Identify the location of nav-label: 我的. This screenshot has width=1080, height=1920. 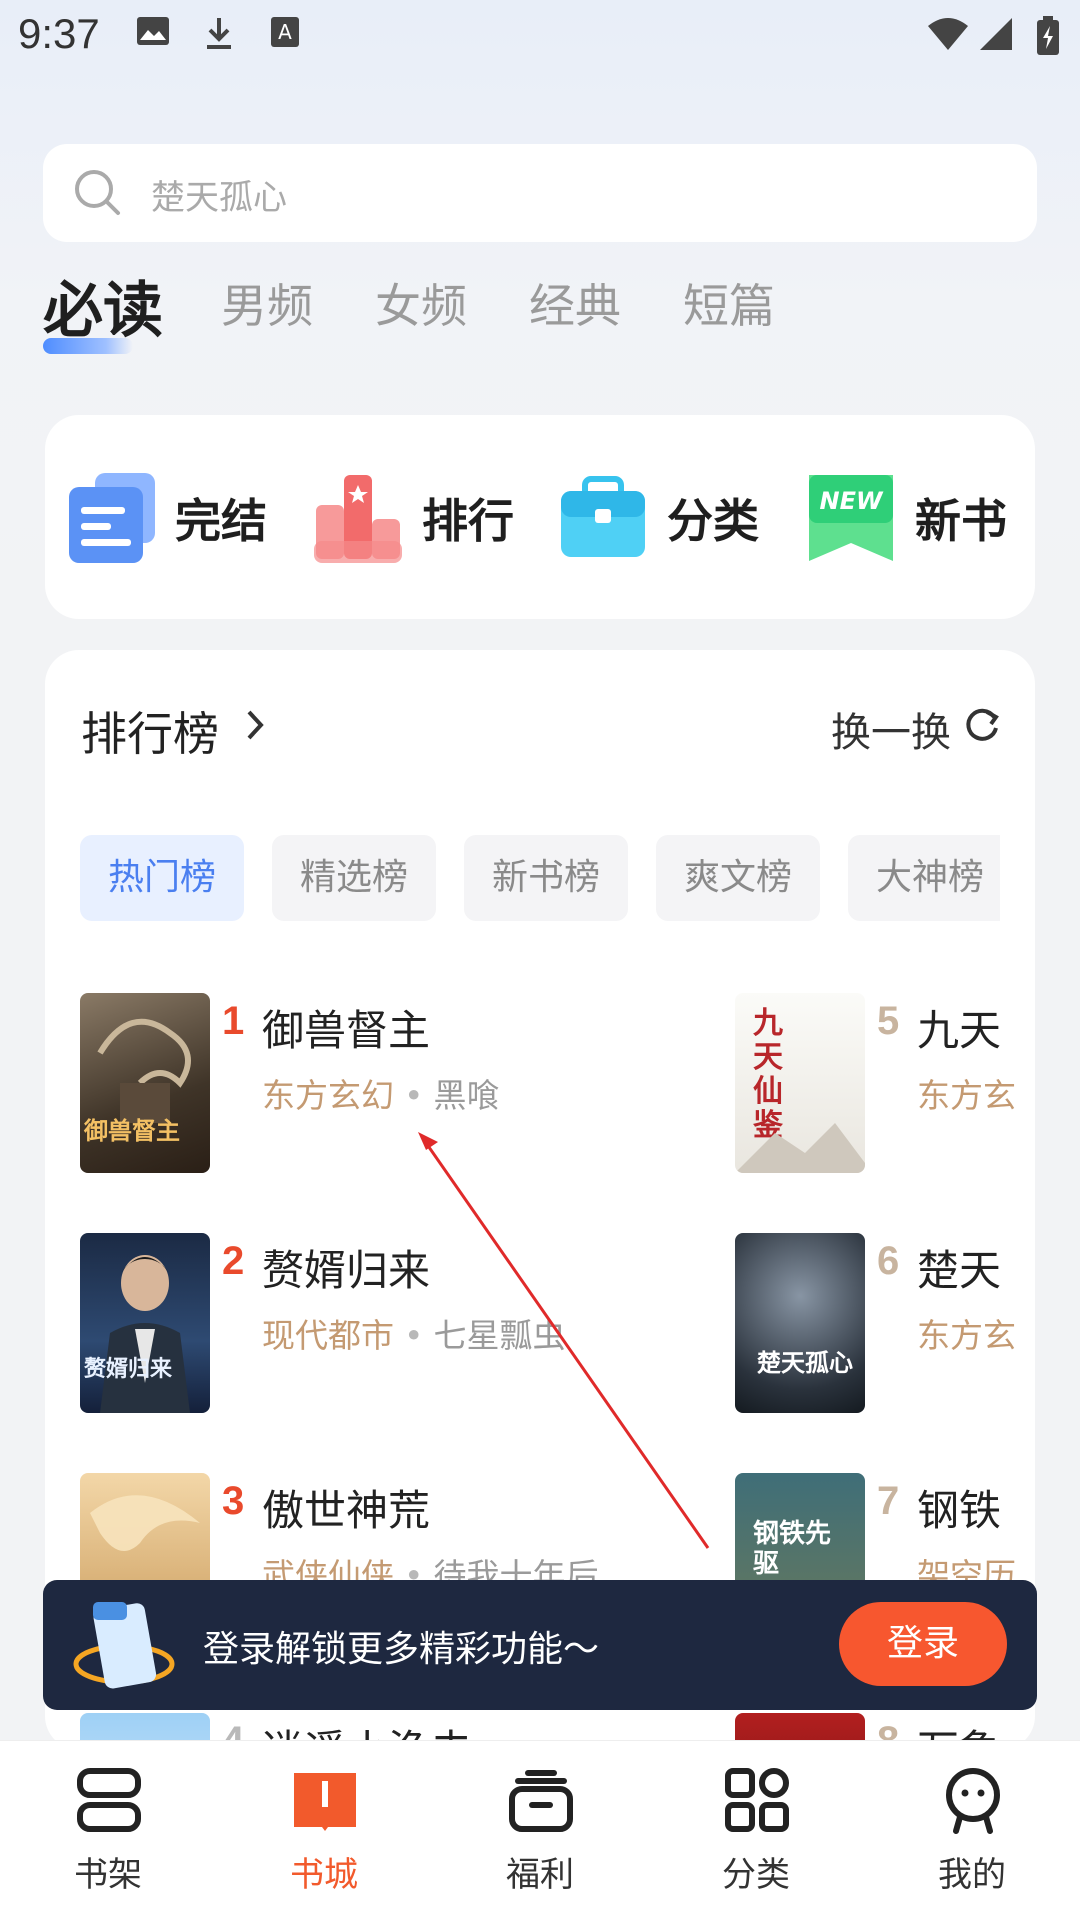
(972, 1875).